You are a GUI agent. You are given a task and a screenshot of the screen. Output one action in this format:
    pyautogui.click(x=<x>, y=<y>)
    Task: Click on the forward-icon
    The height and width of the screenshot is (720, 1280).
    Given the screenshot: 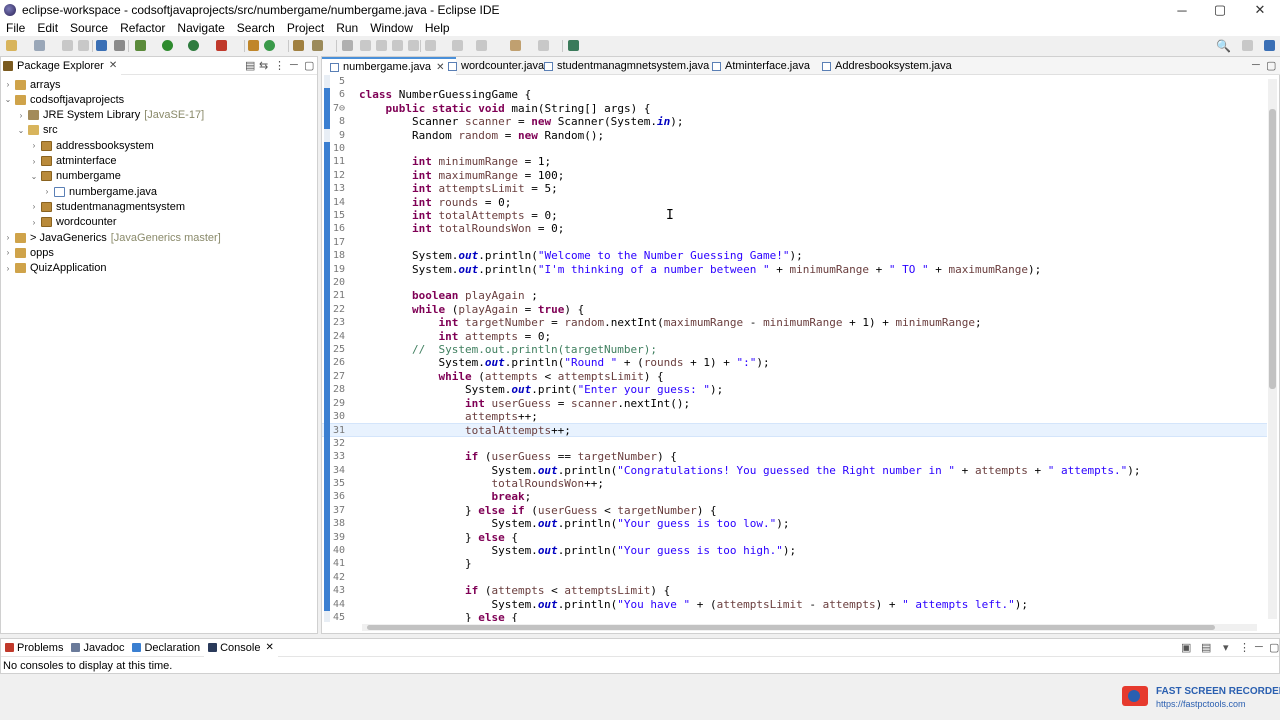 What is the action you would take?
    pyautogui.click(x=543, y=45)
    